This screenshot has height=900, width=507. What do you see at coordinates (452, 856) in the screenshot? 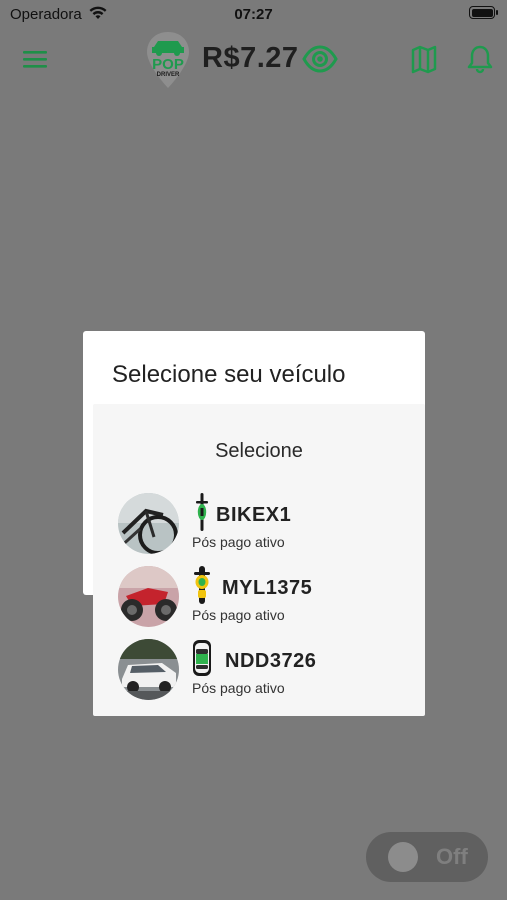
I see `toggle-label: Off` at bounding box center [452, 856].